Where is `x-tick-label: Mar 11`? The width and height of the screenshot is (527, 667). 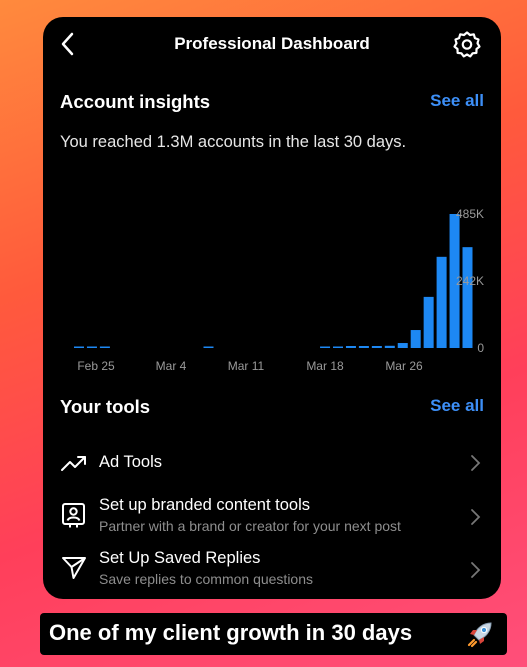
x-tick-label: Mar 11 is located at coordinates (246, 366).